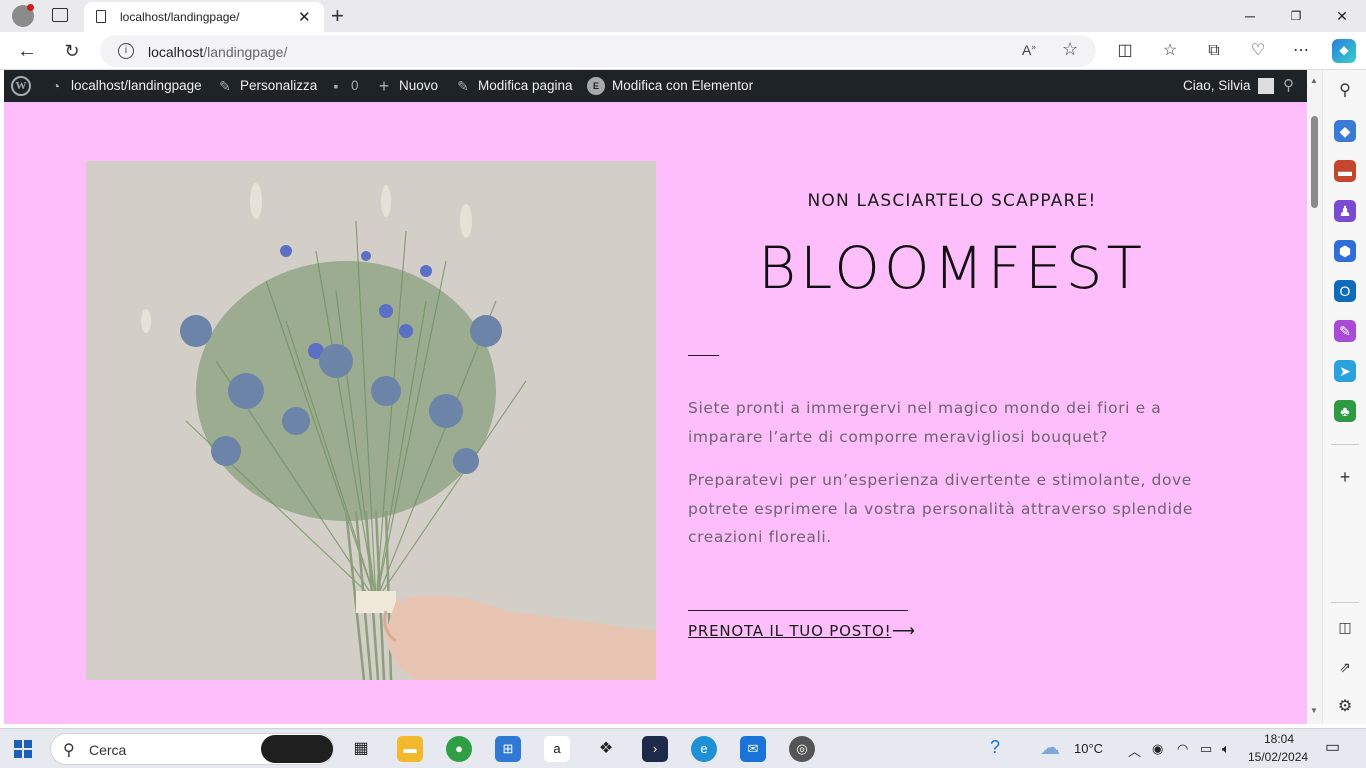 The image size is (1366, 768). Describe the element at coordinates (995, 747) in the screenshot. I see `help-icon: ?` at that location.